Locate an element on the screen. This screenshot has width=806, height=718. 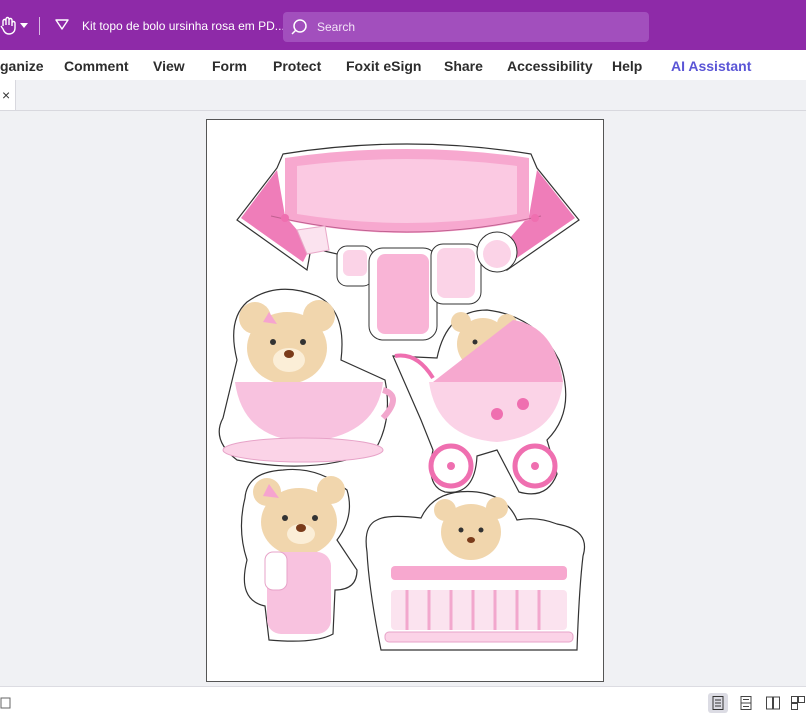
document-tab: × is located at coordinates (8, 95).